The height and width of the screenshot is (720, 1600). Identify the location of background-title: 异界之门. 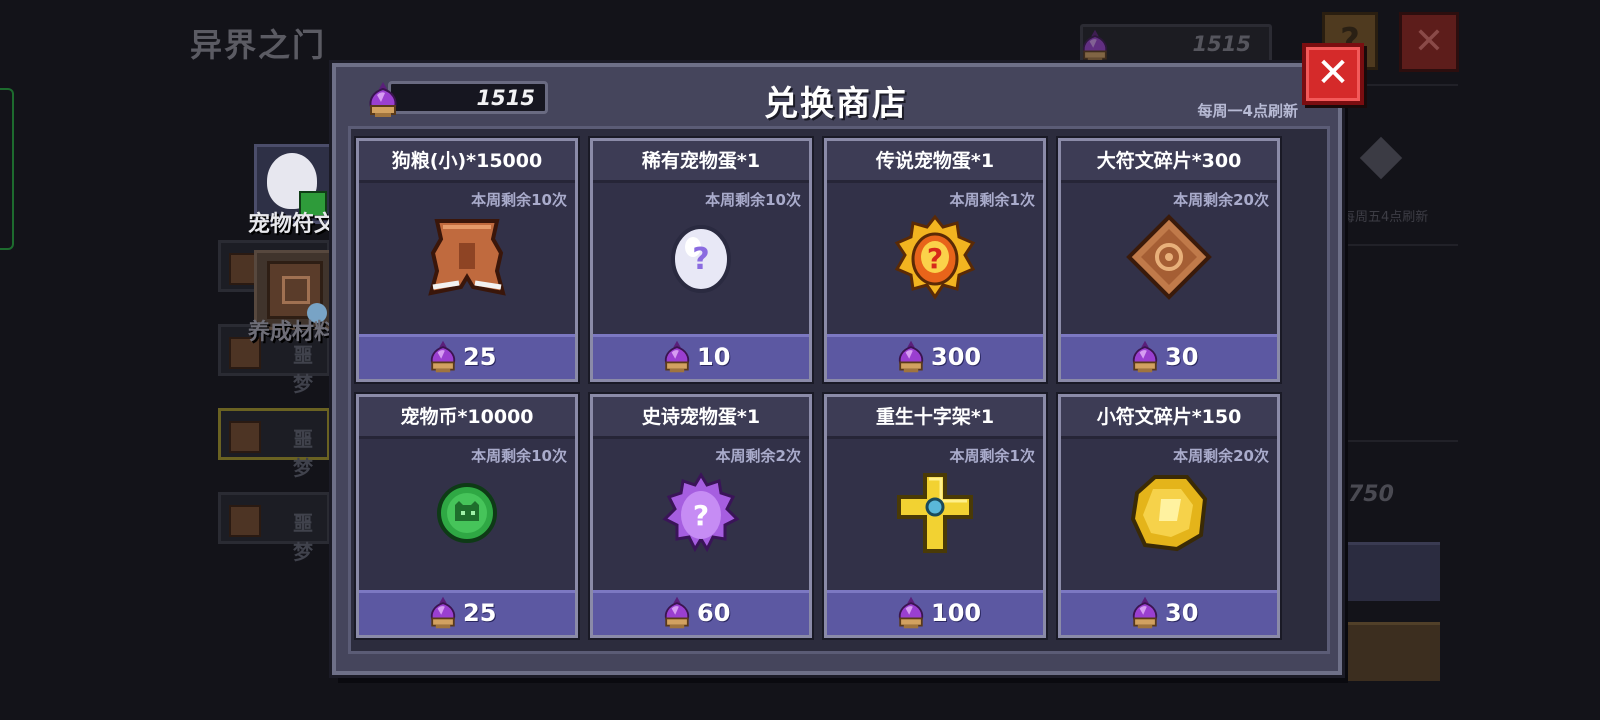
(258, 45).